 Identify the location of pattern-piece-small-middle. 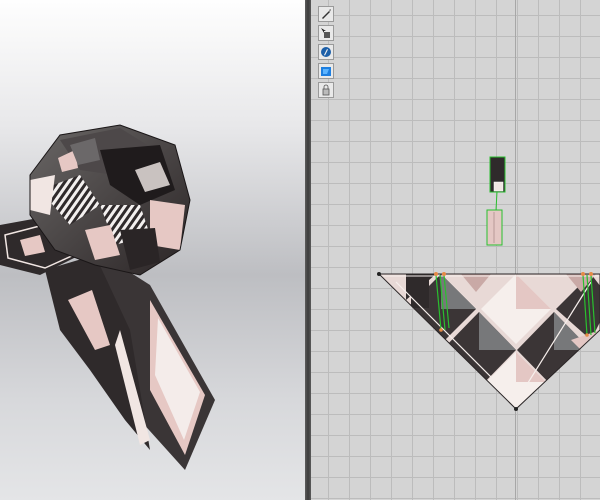
(494, 227).